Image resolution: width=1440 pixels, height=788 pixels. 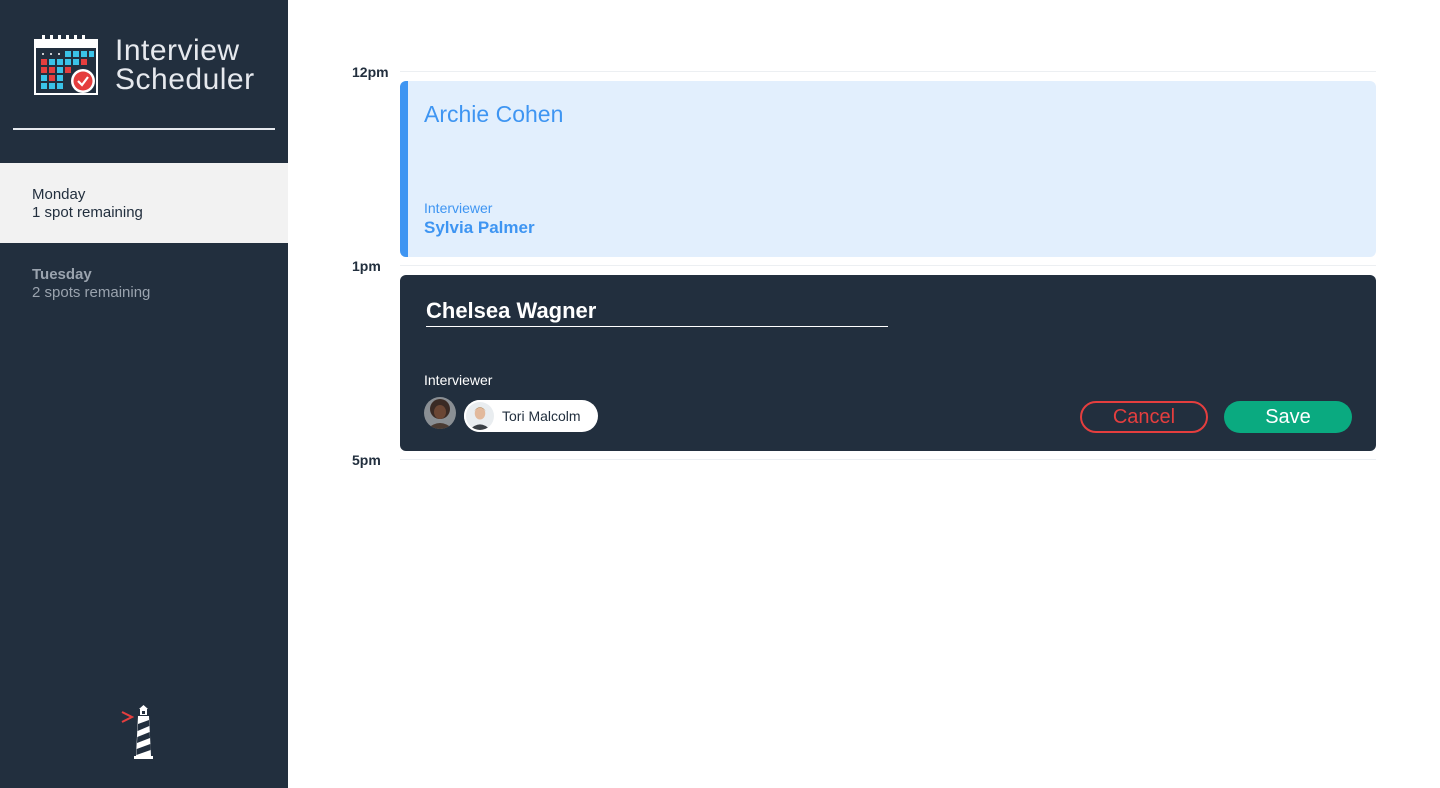 What do you see at coordinates (87, 212) in the screenshot?
I see `day-spots: 1 spot remaining` at bounding box center [87, 212].